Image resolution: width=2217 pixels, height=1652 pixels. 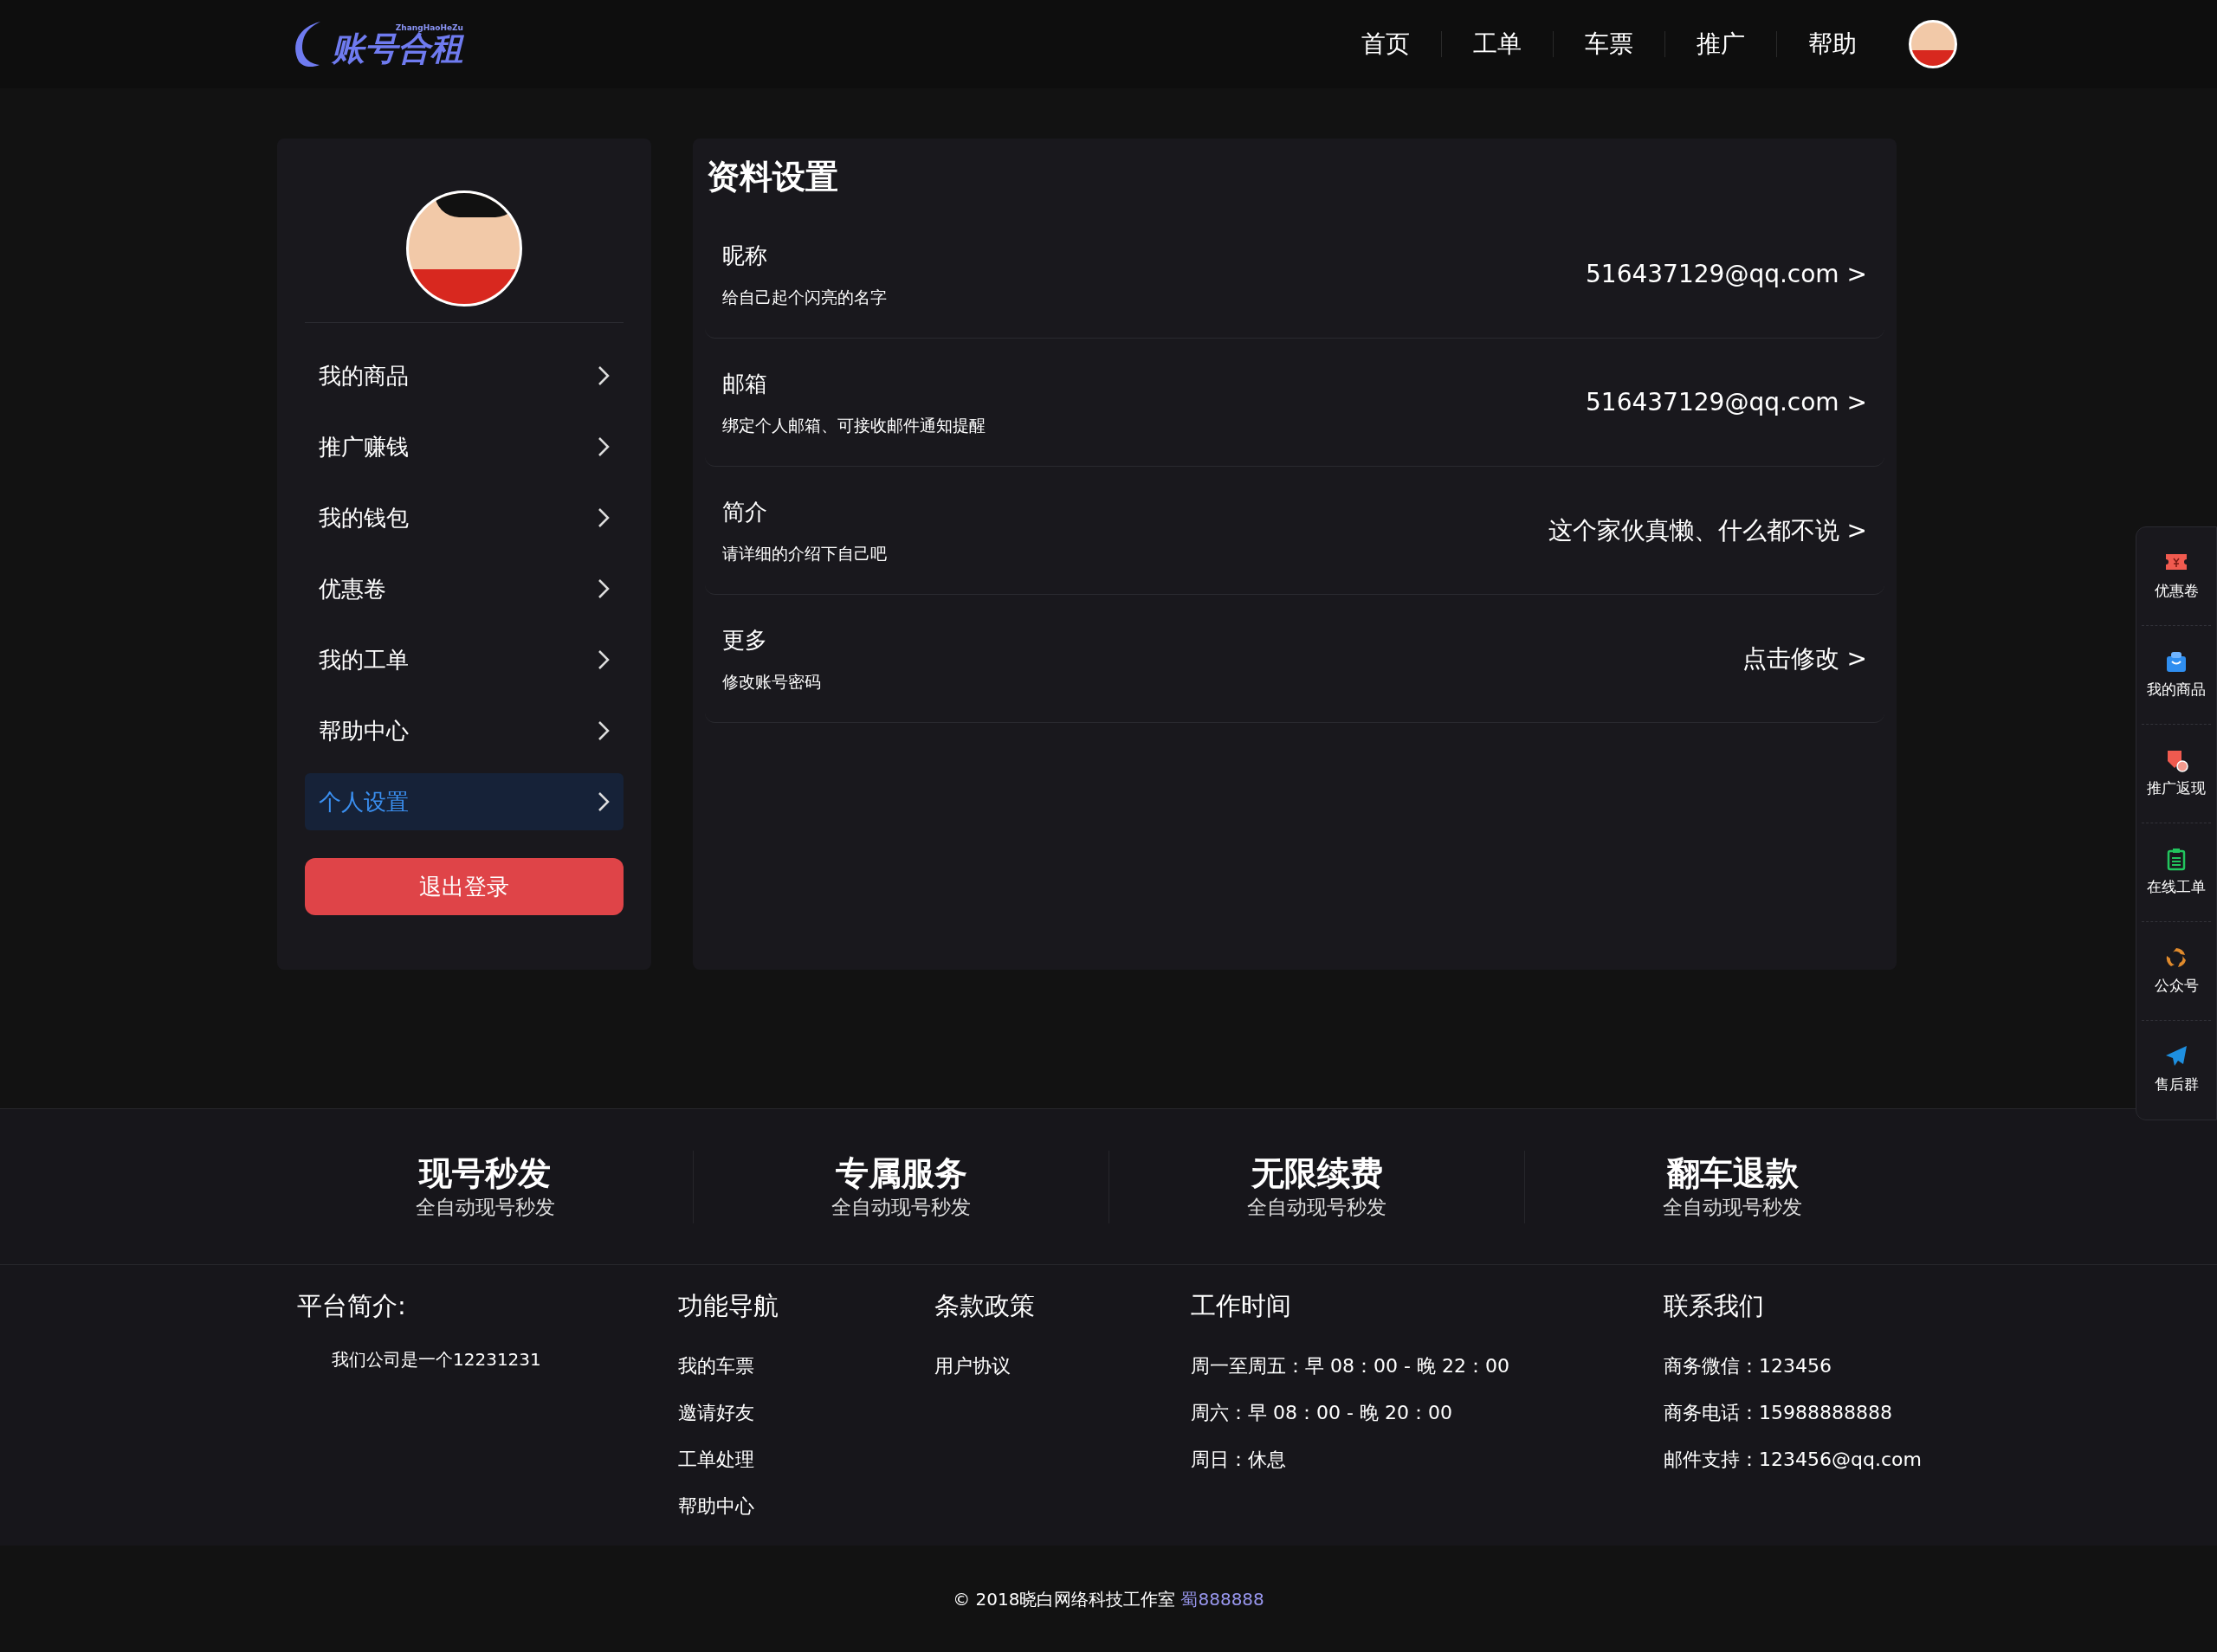 I want to click on row-hint: 修改账号密码, so click(x=771, y=681).